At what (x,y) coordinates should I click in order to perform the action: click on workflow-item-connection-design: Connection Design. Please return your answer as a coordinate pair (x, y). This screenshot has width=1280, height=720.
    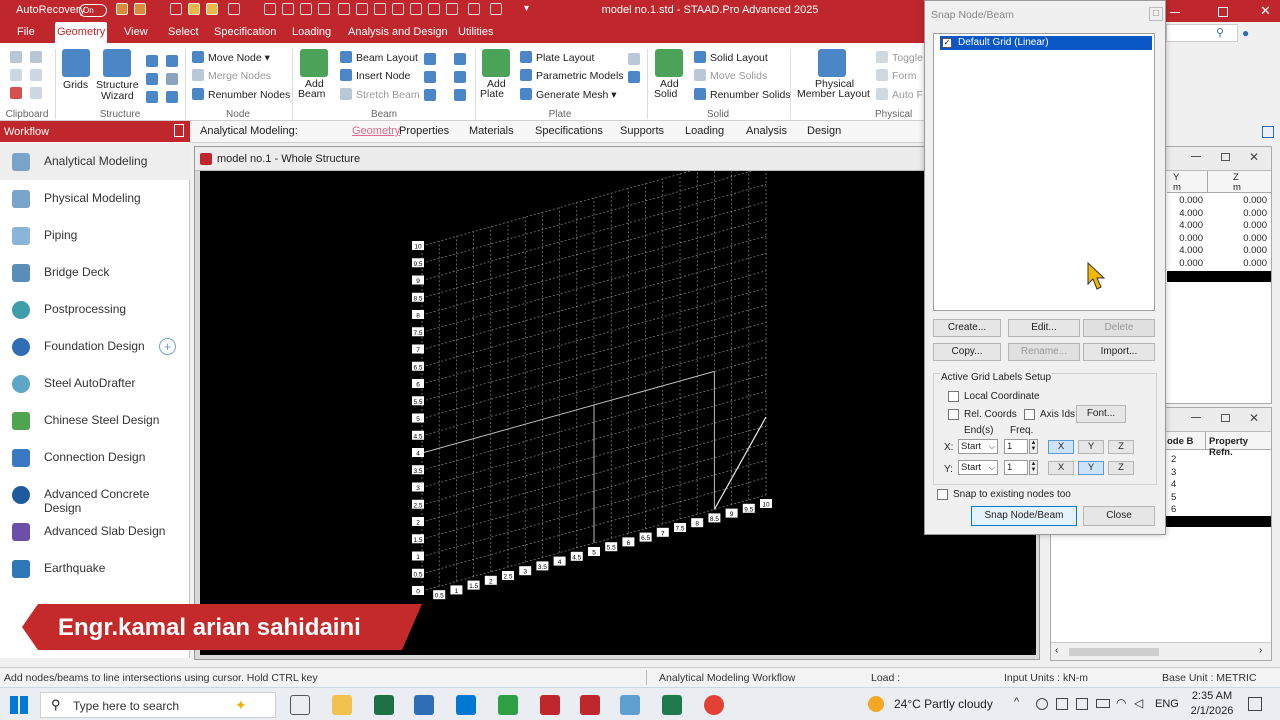
    Looking at the image, I should click on (95, 457).